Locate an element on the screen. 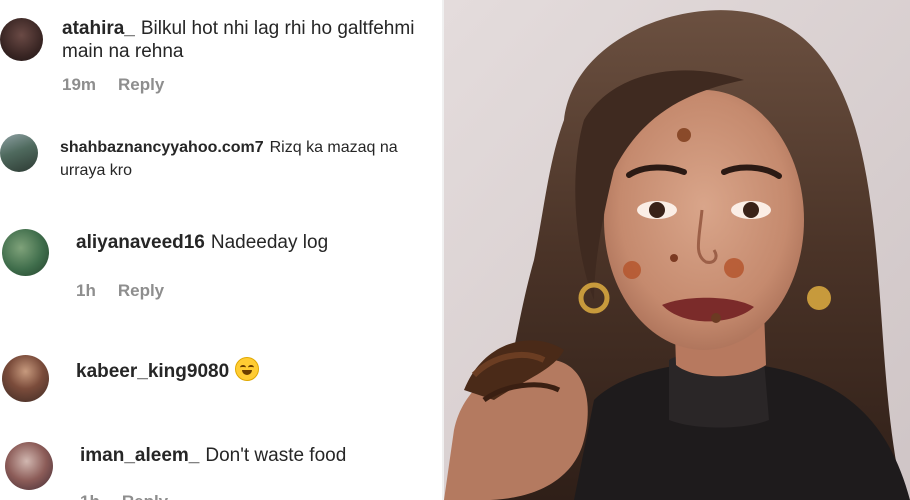 Image resolution: width=910 pixels, height=500 pixels. comment-username: aliyanaveed16 is located at coordinates (140, 242).